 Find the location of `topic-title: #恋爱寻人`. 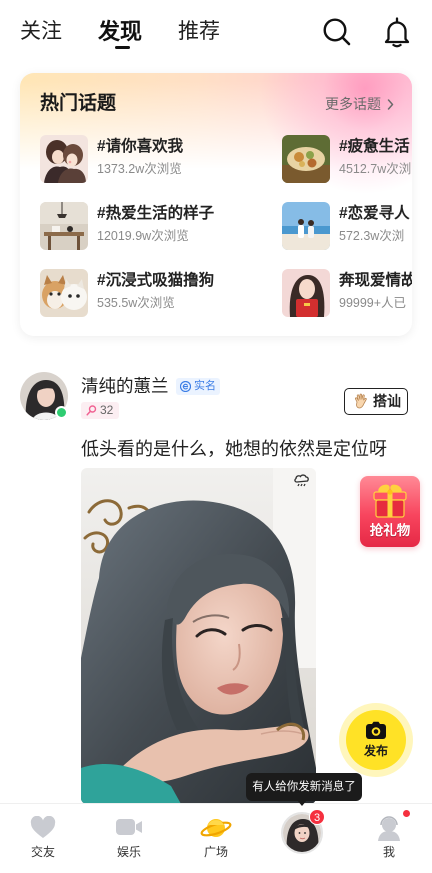

topic-title: #恋爱寻人 is located at coordinates (374, 213).